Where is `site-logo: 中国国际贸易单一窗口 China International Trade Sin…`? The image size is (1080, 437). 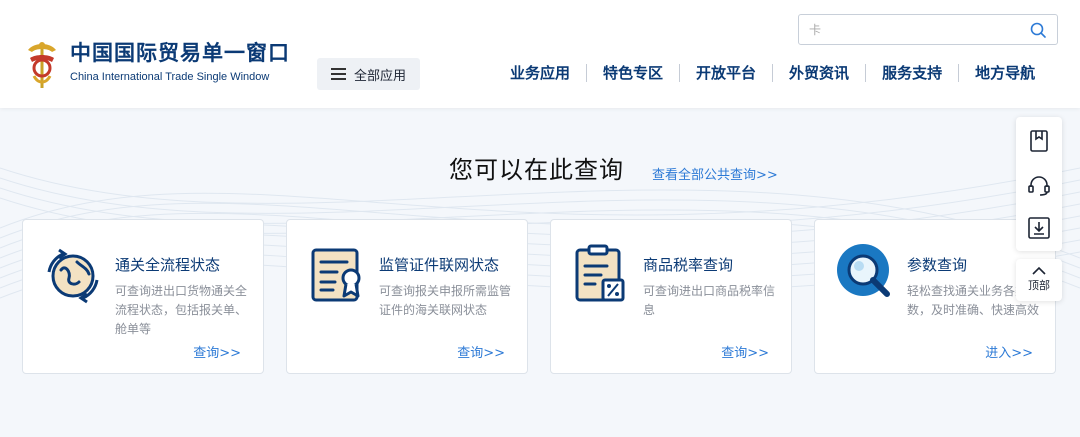 site-logo: 中国国际贸易单一窗口 China International Trade Sin… is located at coordinates (157, 68).